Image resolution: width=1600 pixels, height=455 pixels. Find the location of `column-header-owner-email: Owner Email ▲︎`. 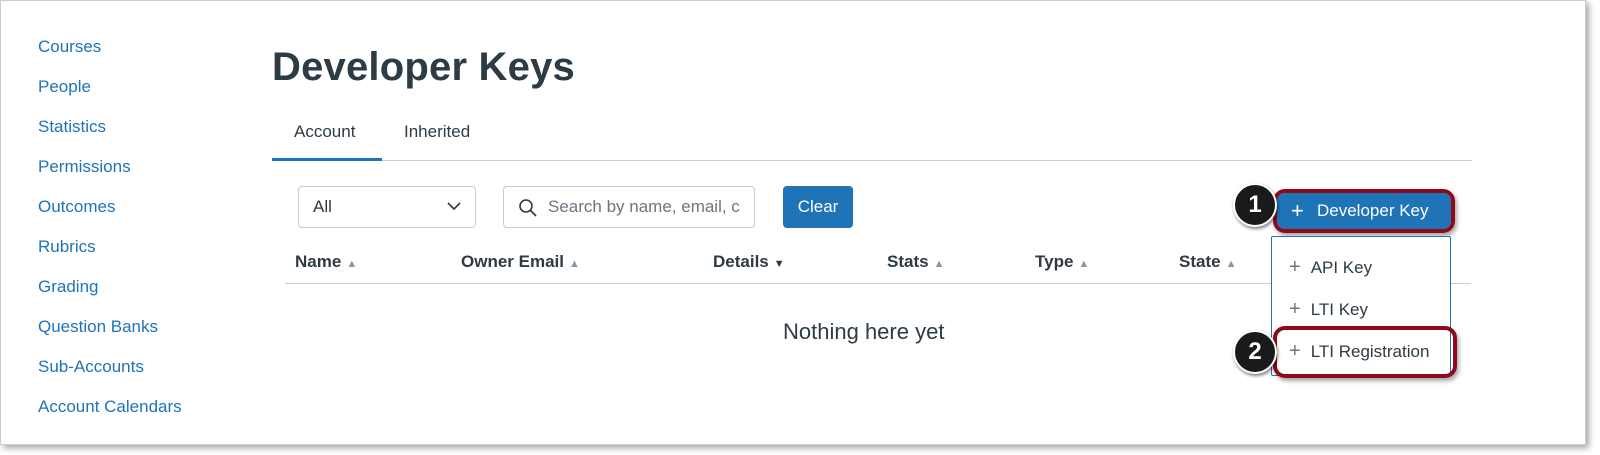

column-header-owner-email: Owner Email ▲︎ is located at coordinates (520, 262).